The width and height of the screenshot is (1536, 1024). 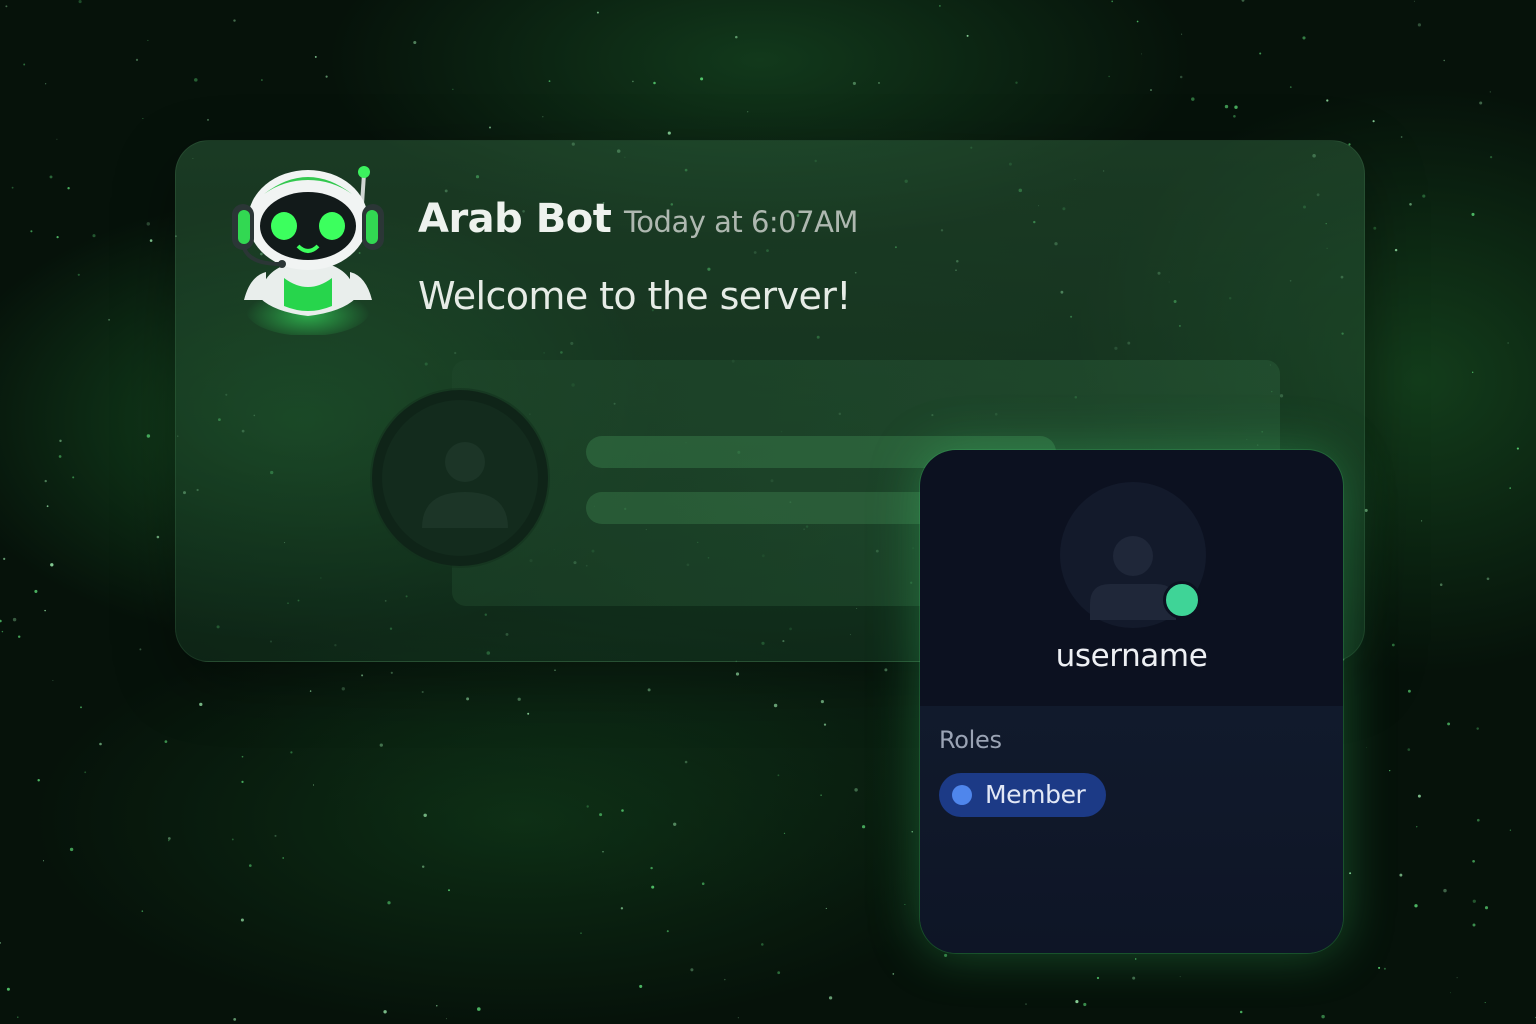 I want to click on role-name: Member, so click(x=1035, y=794).